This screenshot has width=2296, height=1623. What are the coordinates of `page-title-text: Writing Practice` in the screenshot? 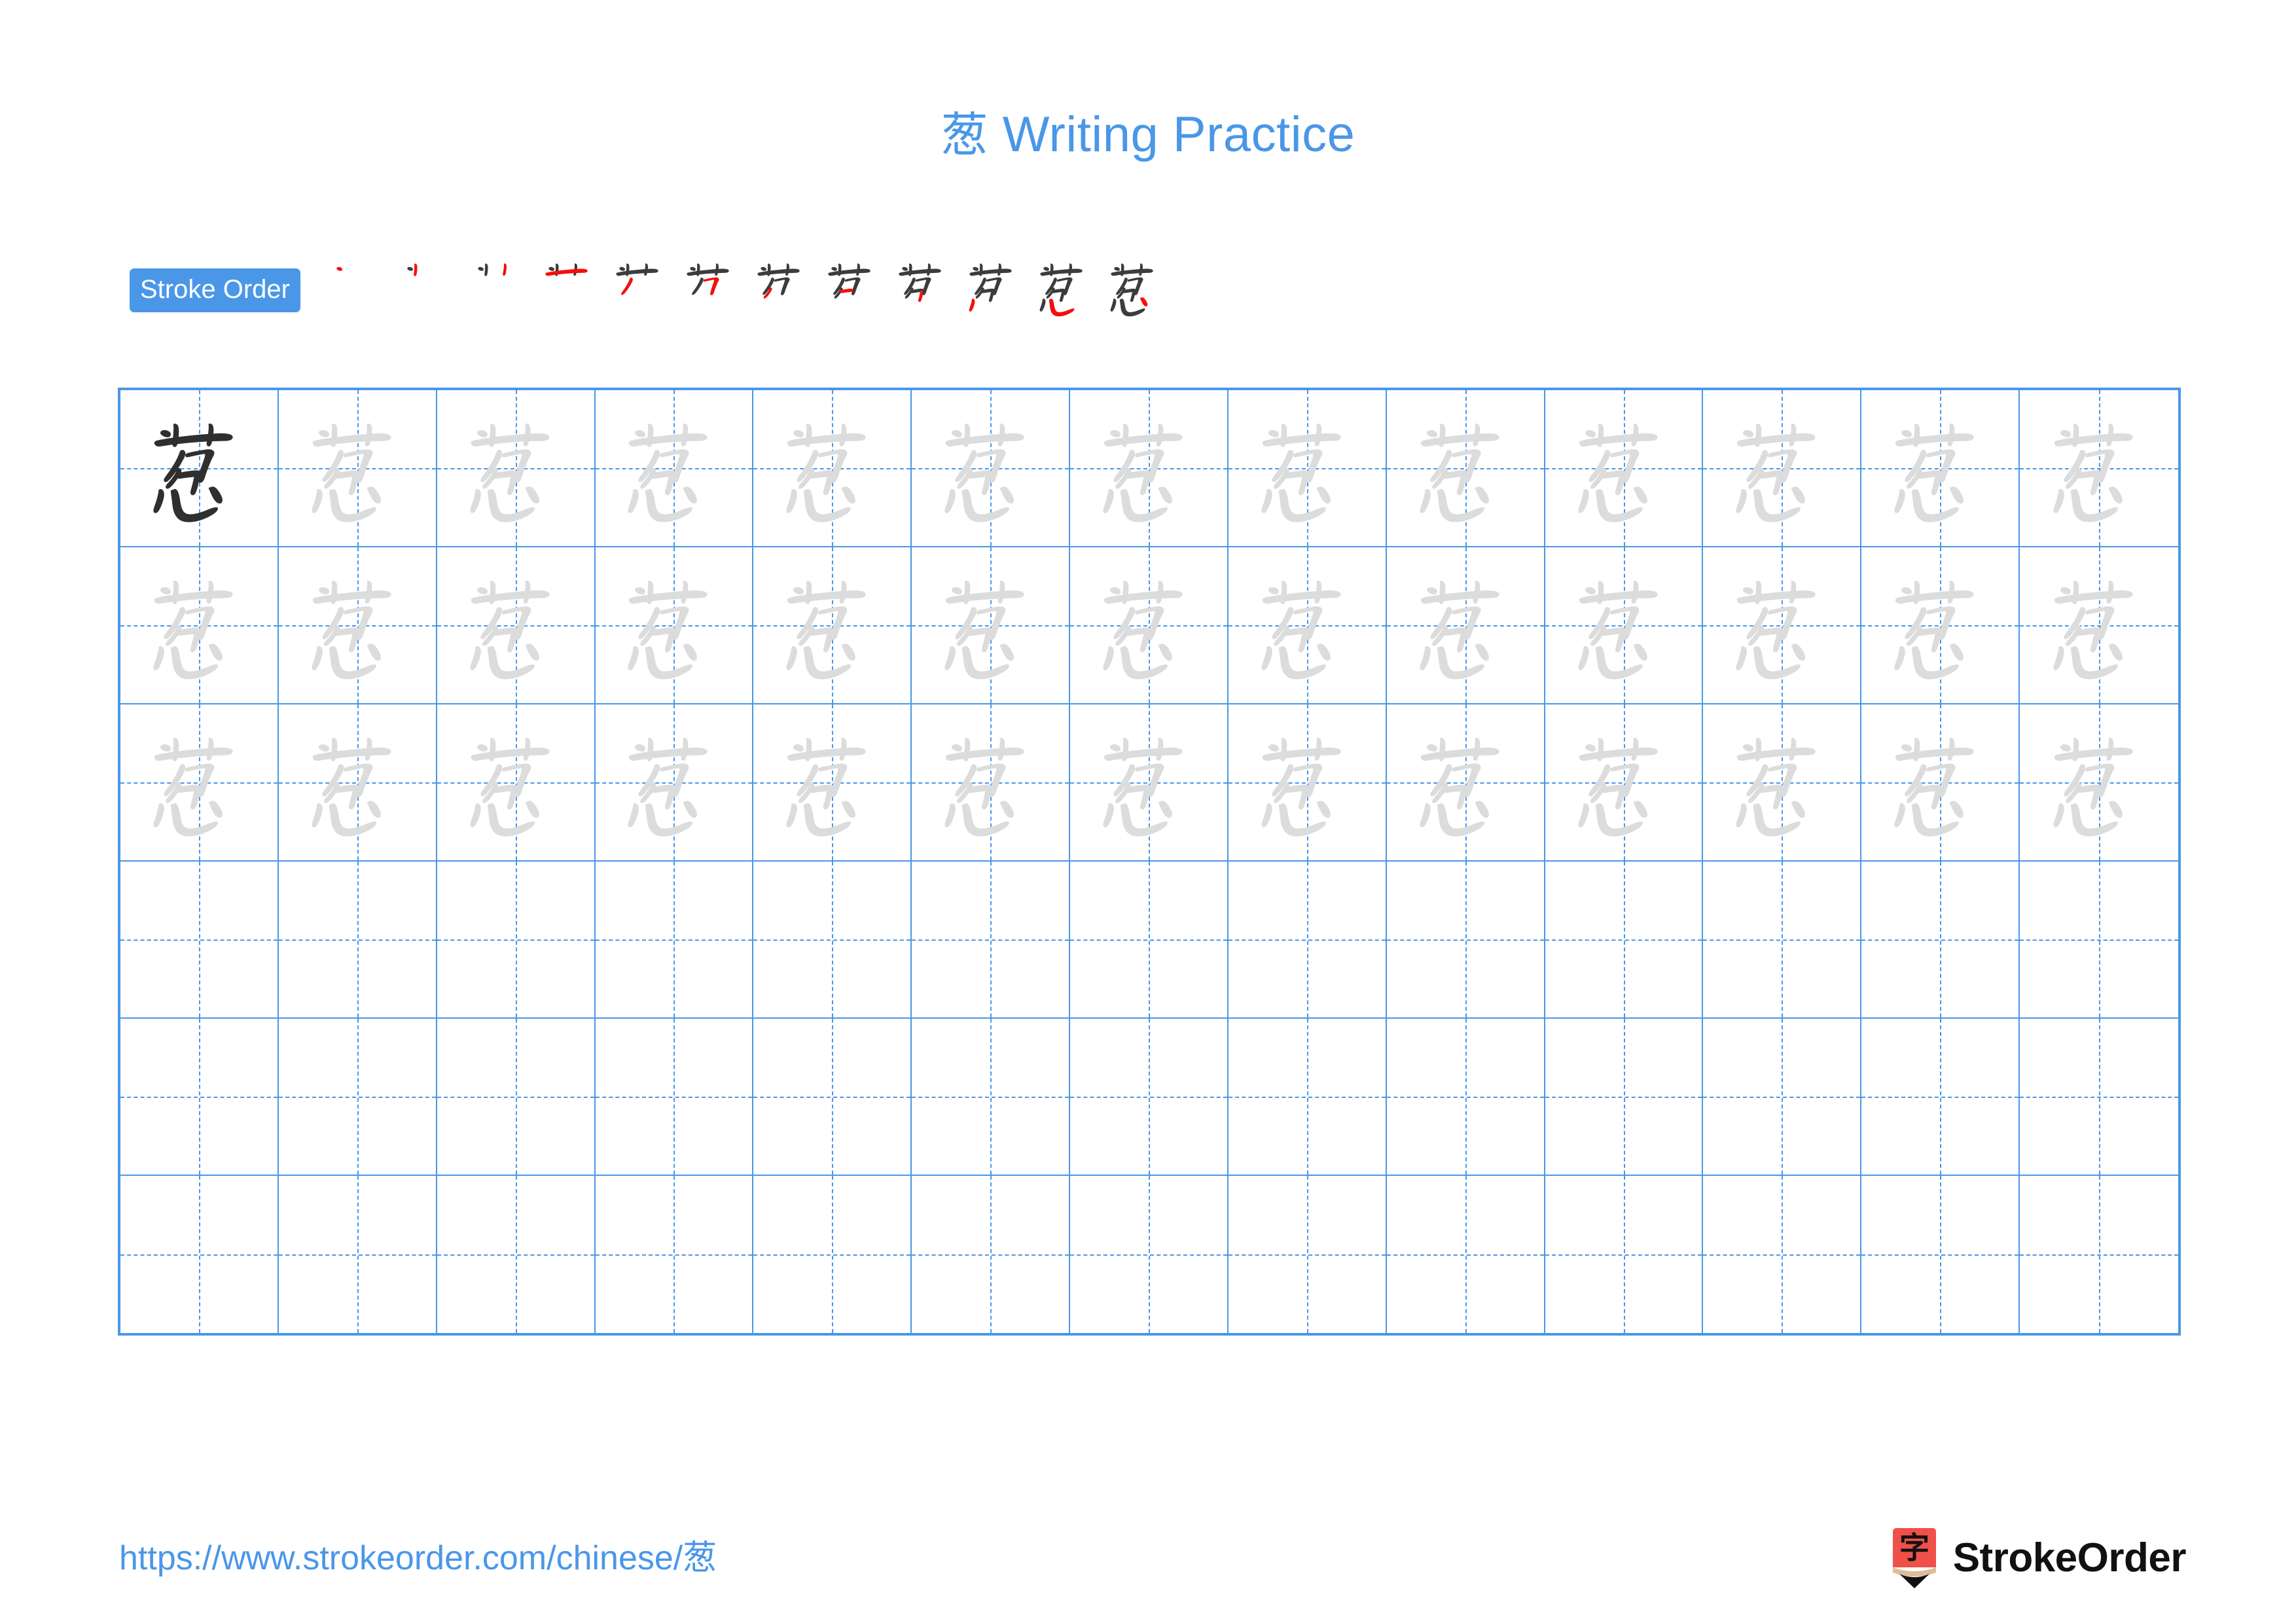 It's located at (1171, 134).